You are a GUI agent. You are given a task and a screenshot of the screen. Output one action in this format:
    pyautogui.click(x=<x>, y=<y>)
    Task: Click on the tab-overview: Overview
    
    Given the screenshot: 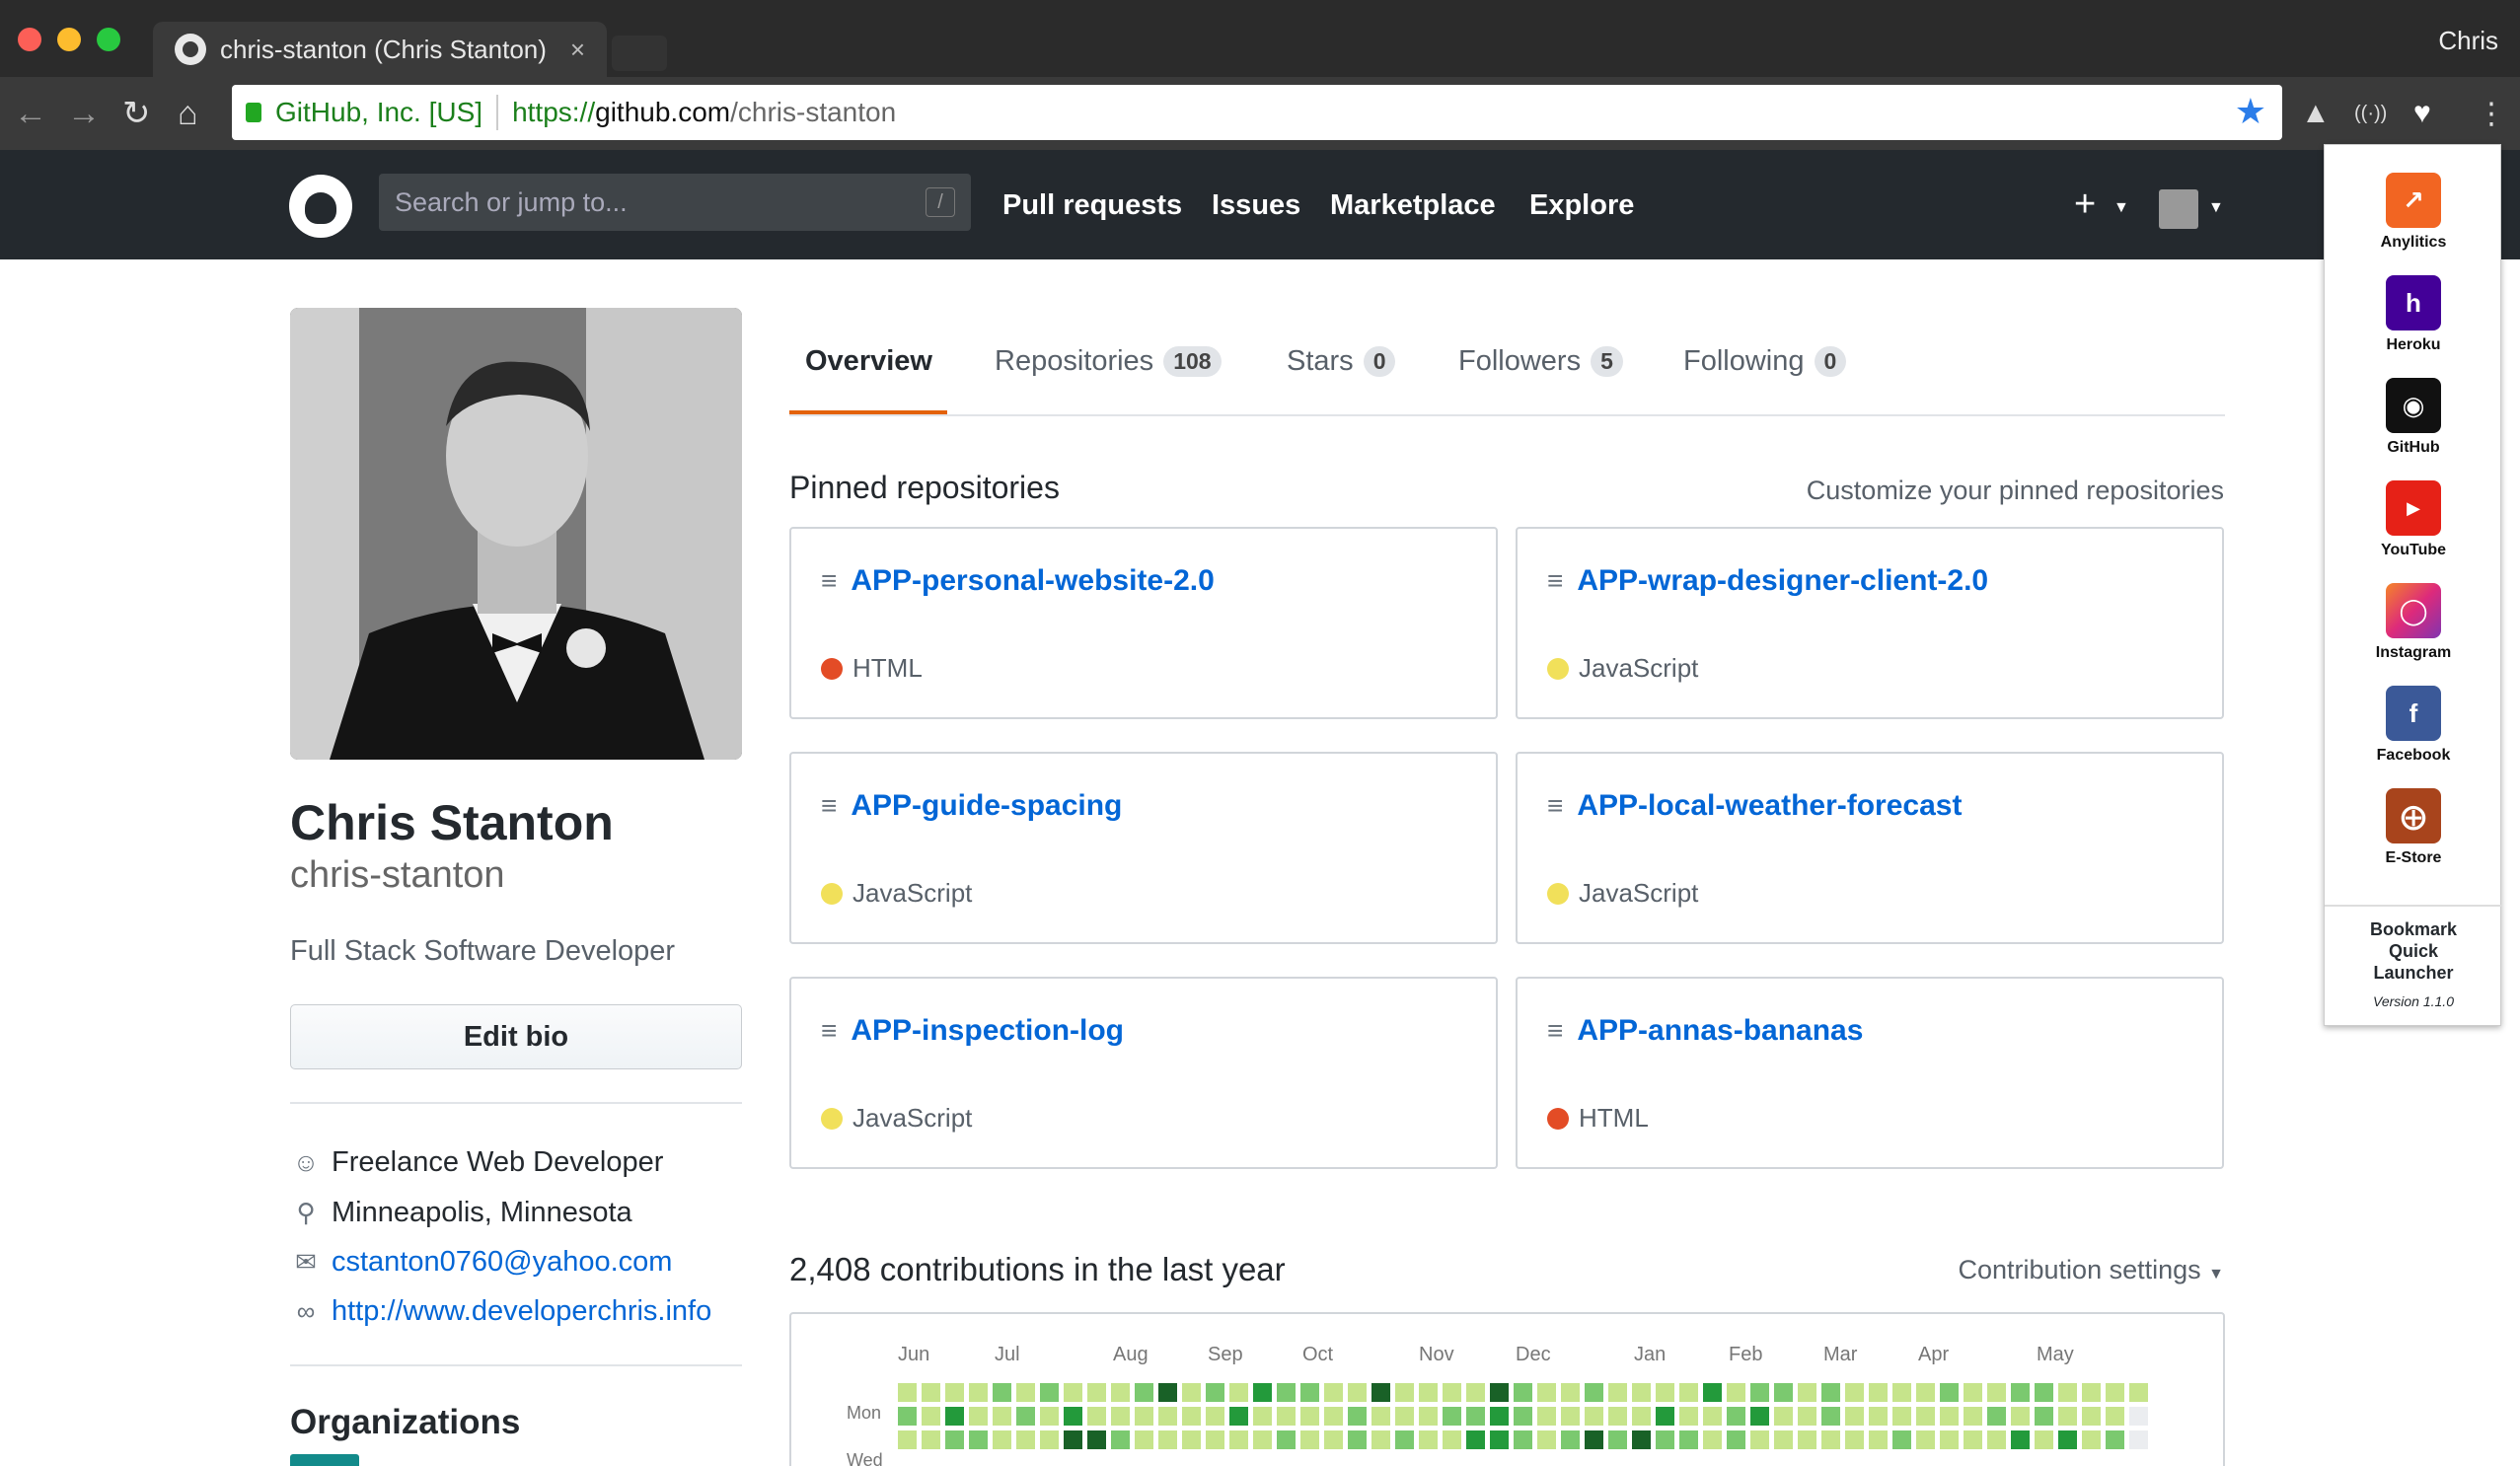 What is the action you would take?
    pyautogui.click(x=868, y=361)
    